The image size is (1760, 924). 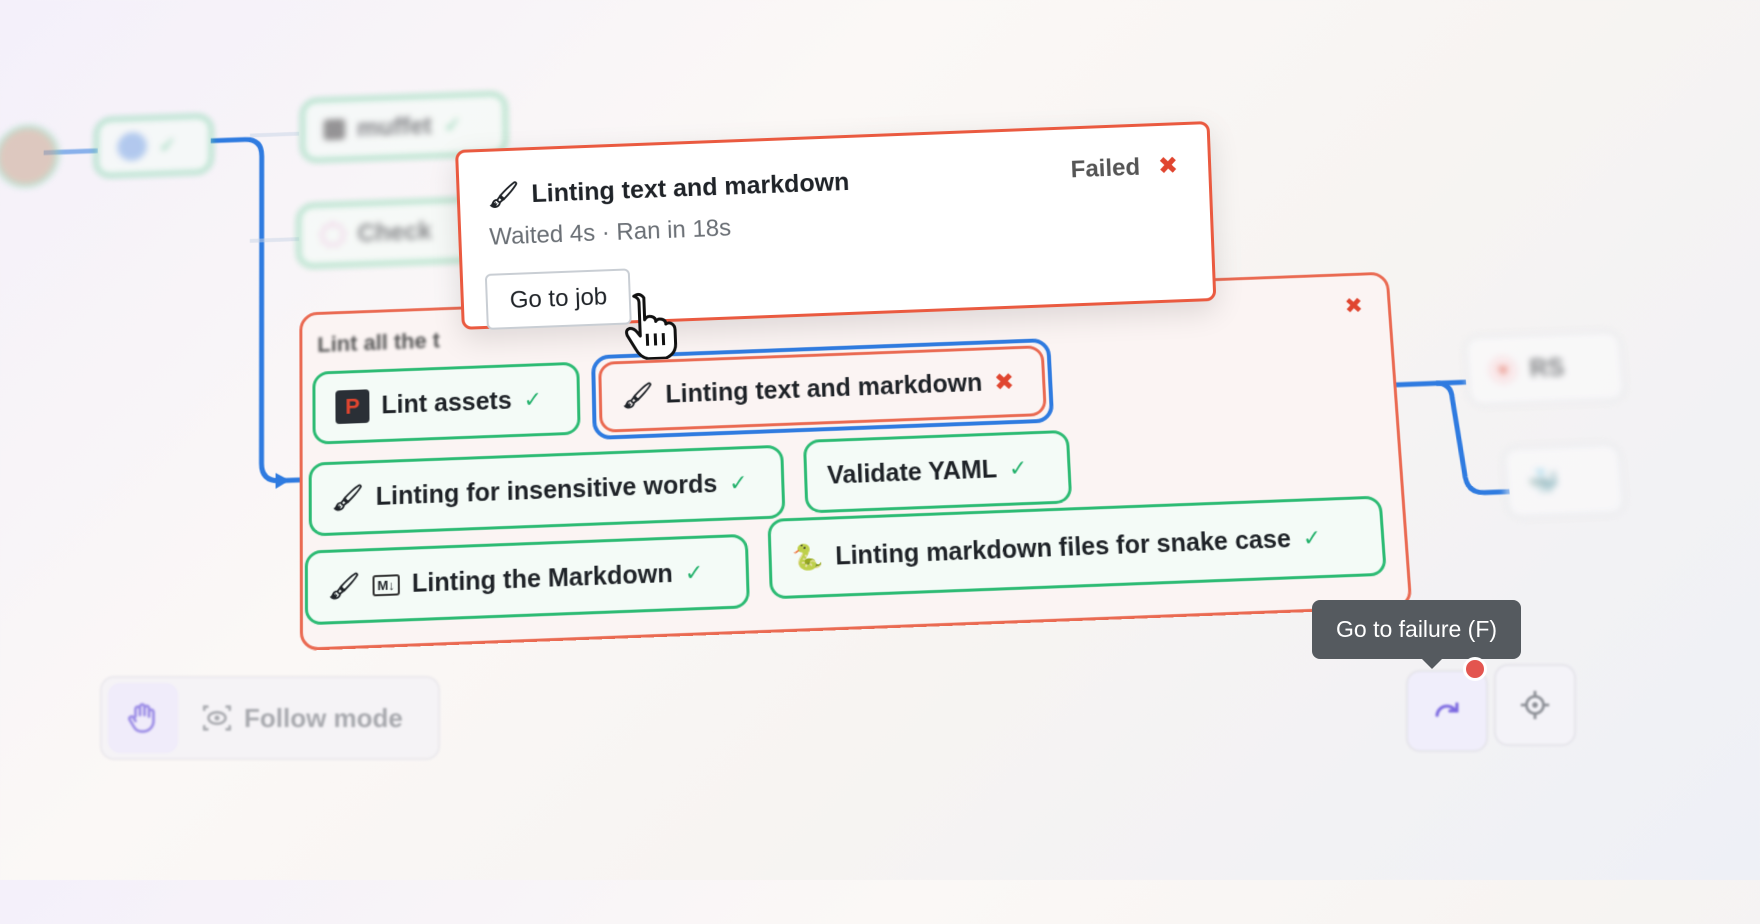 What do you see at coordinates (912, 472) in the screenshot?
I see `job-label: Validate YAML` at bounding box center [912, 472].